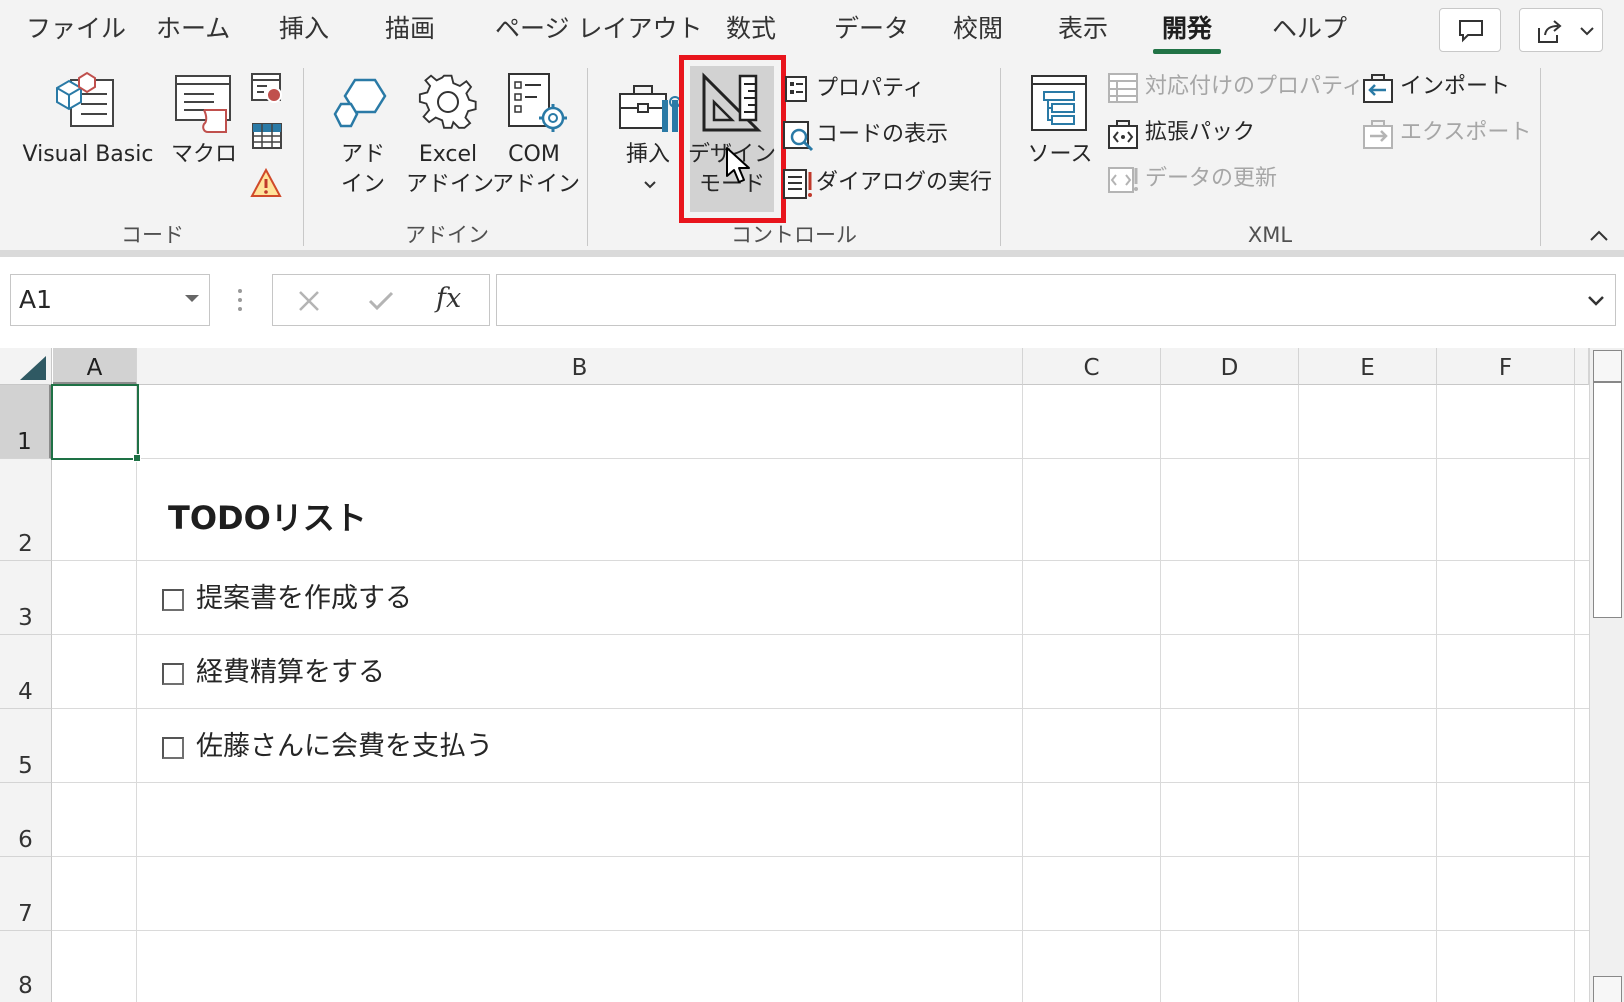  I want to click on comments-button, so click(1470, 30).